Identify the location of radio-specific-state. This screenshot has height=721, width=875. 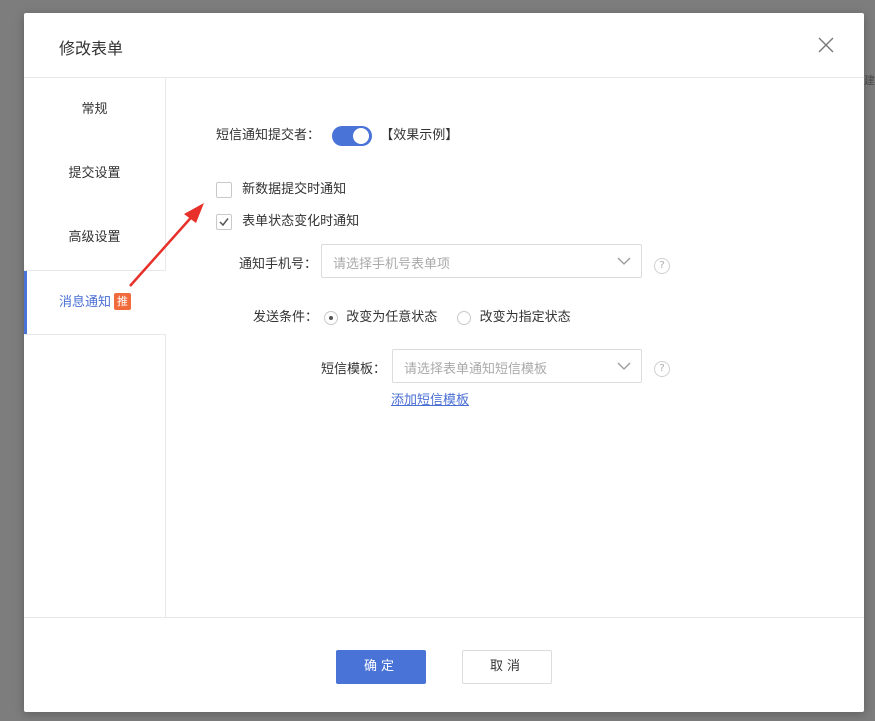
(464, 317).